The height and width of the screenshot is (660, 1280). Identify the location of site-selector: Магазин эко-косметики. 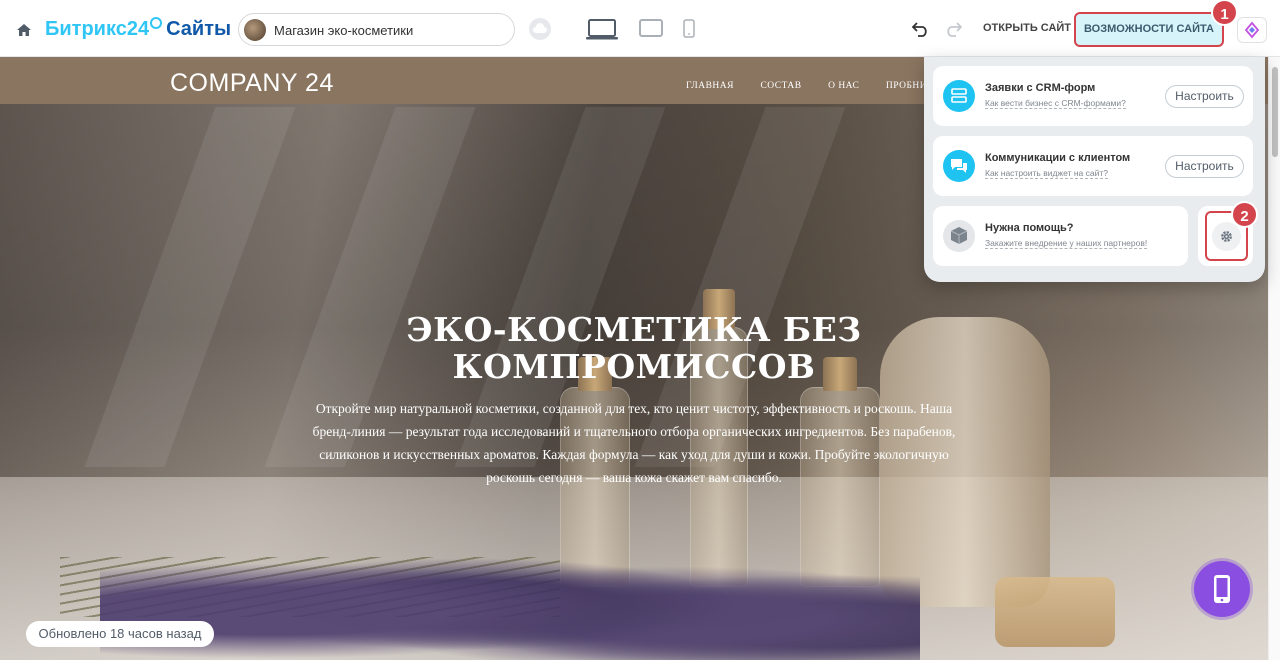
(376, 29).